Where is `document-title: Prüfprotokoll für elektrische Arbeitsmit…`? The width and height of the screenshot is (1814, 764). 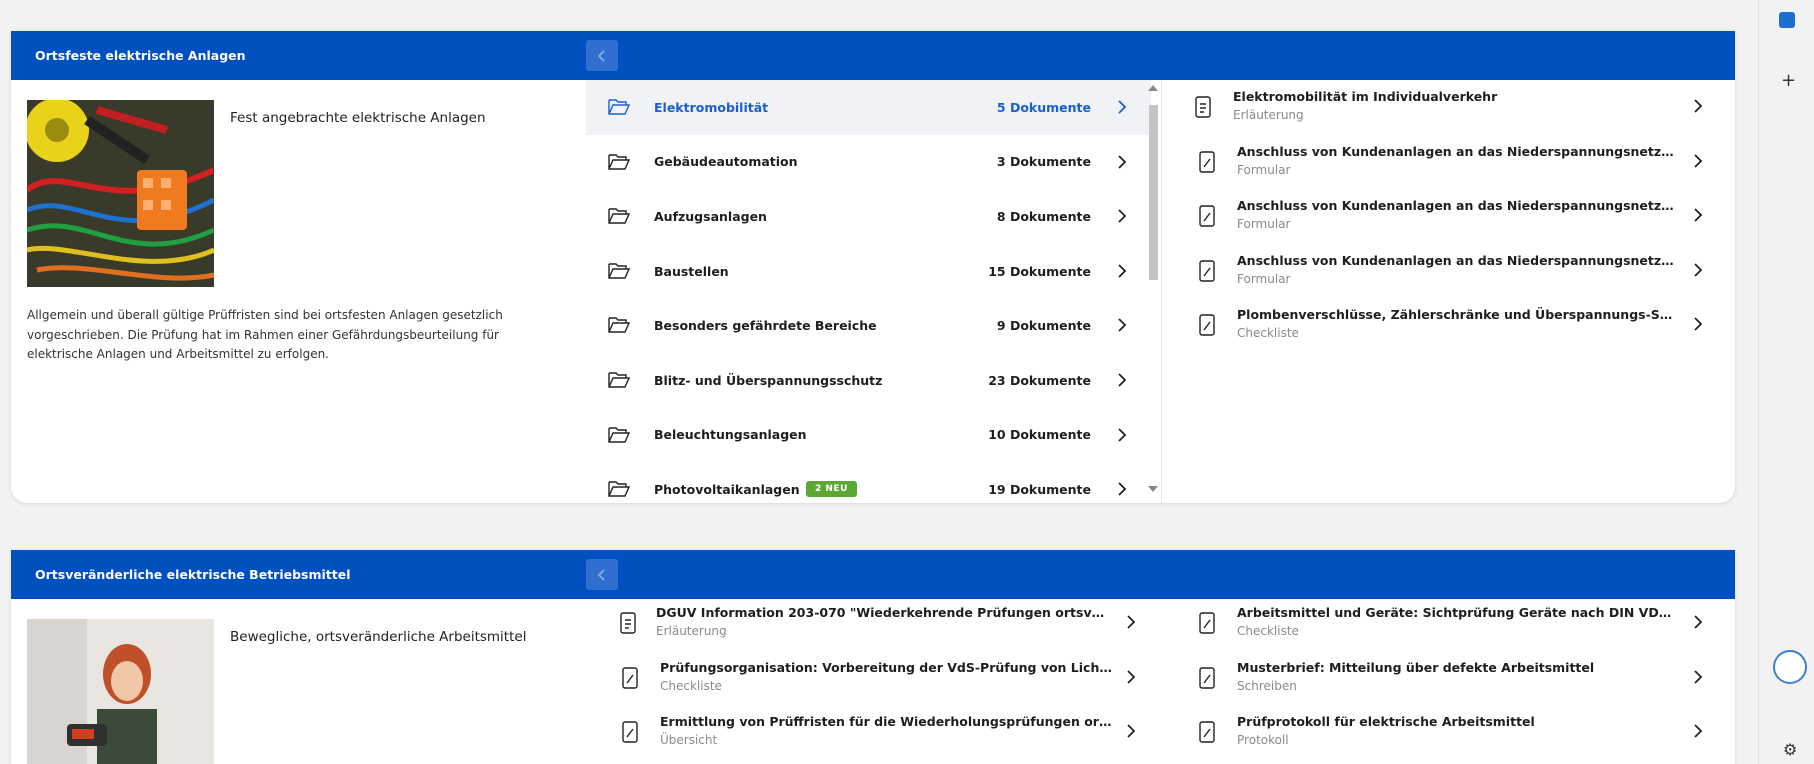
document-title: Prüfprotokoll für elektrische Arbeitsmit… is located at coordinates (1386, 722).